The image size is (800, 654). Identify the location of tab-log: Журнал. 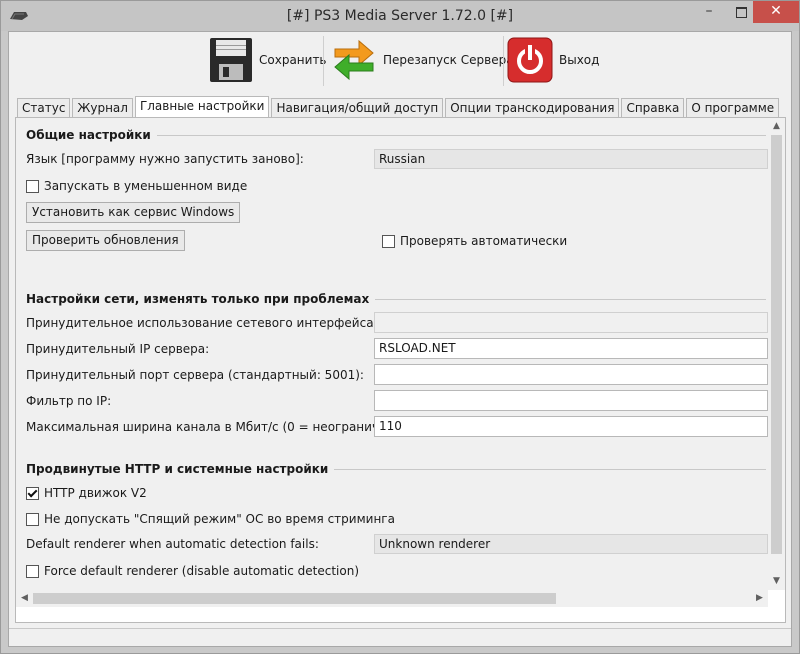
(102, 107).